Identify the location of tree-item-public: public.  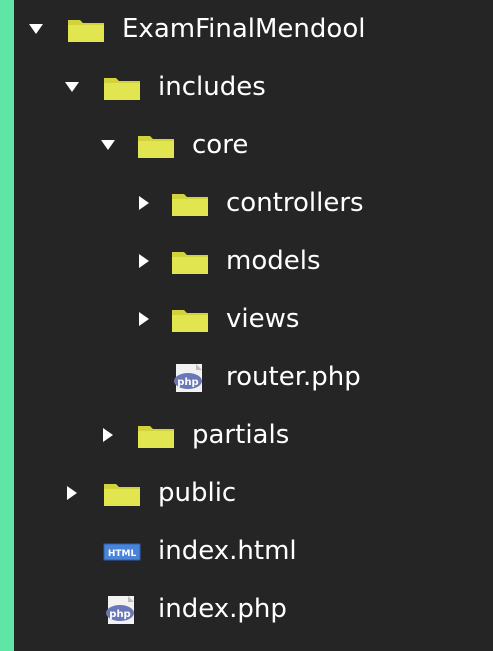
(253, 493).